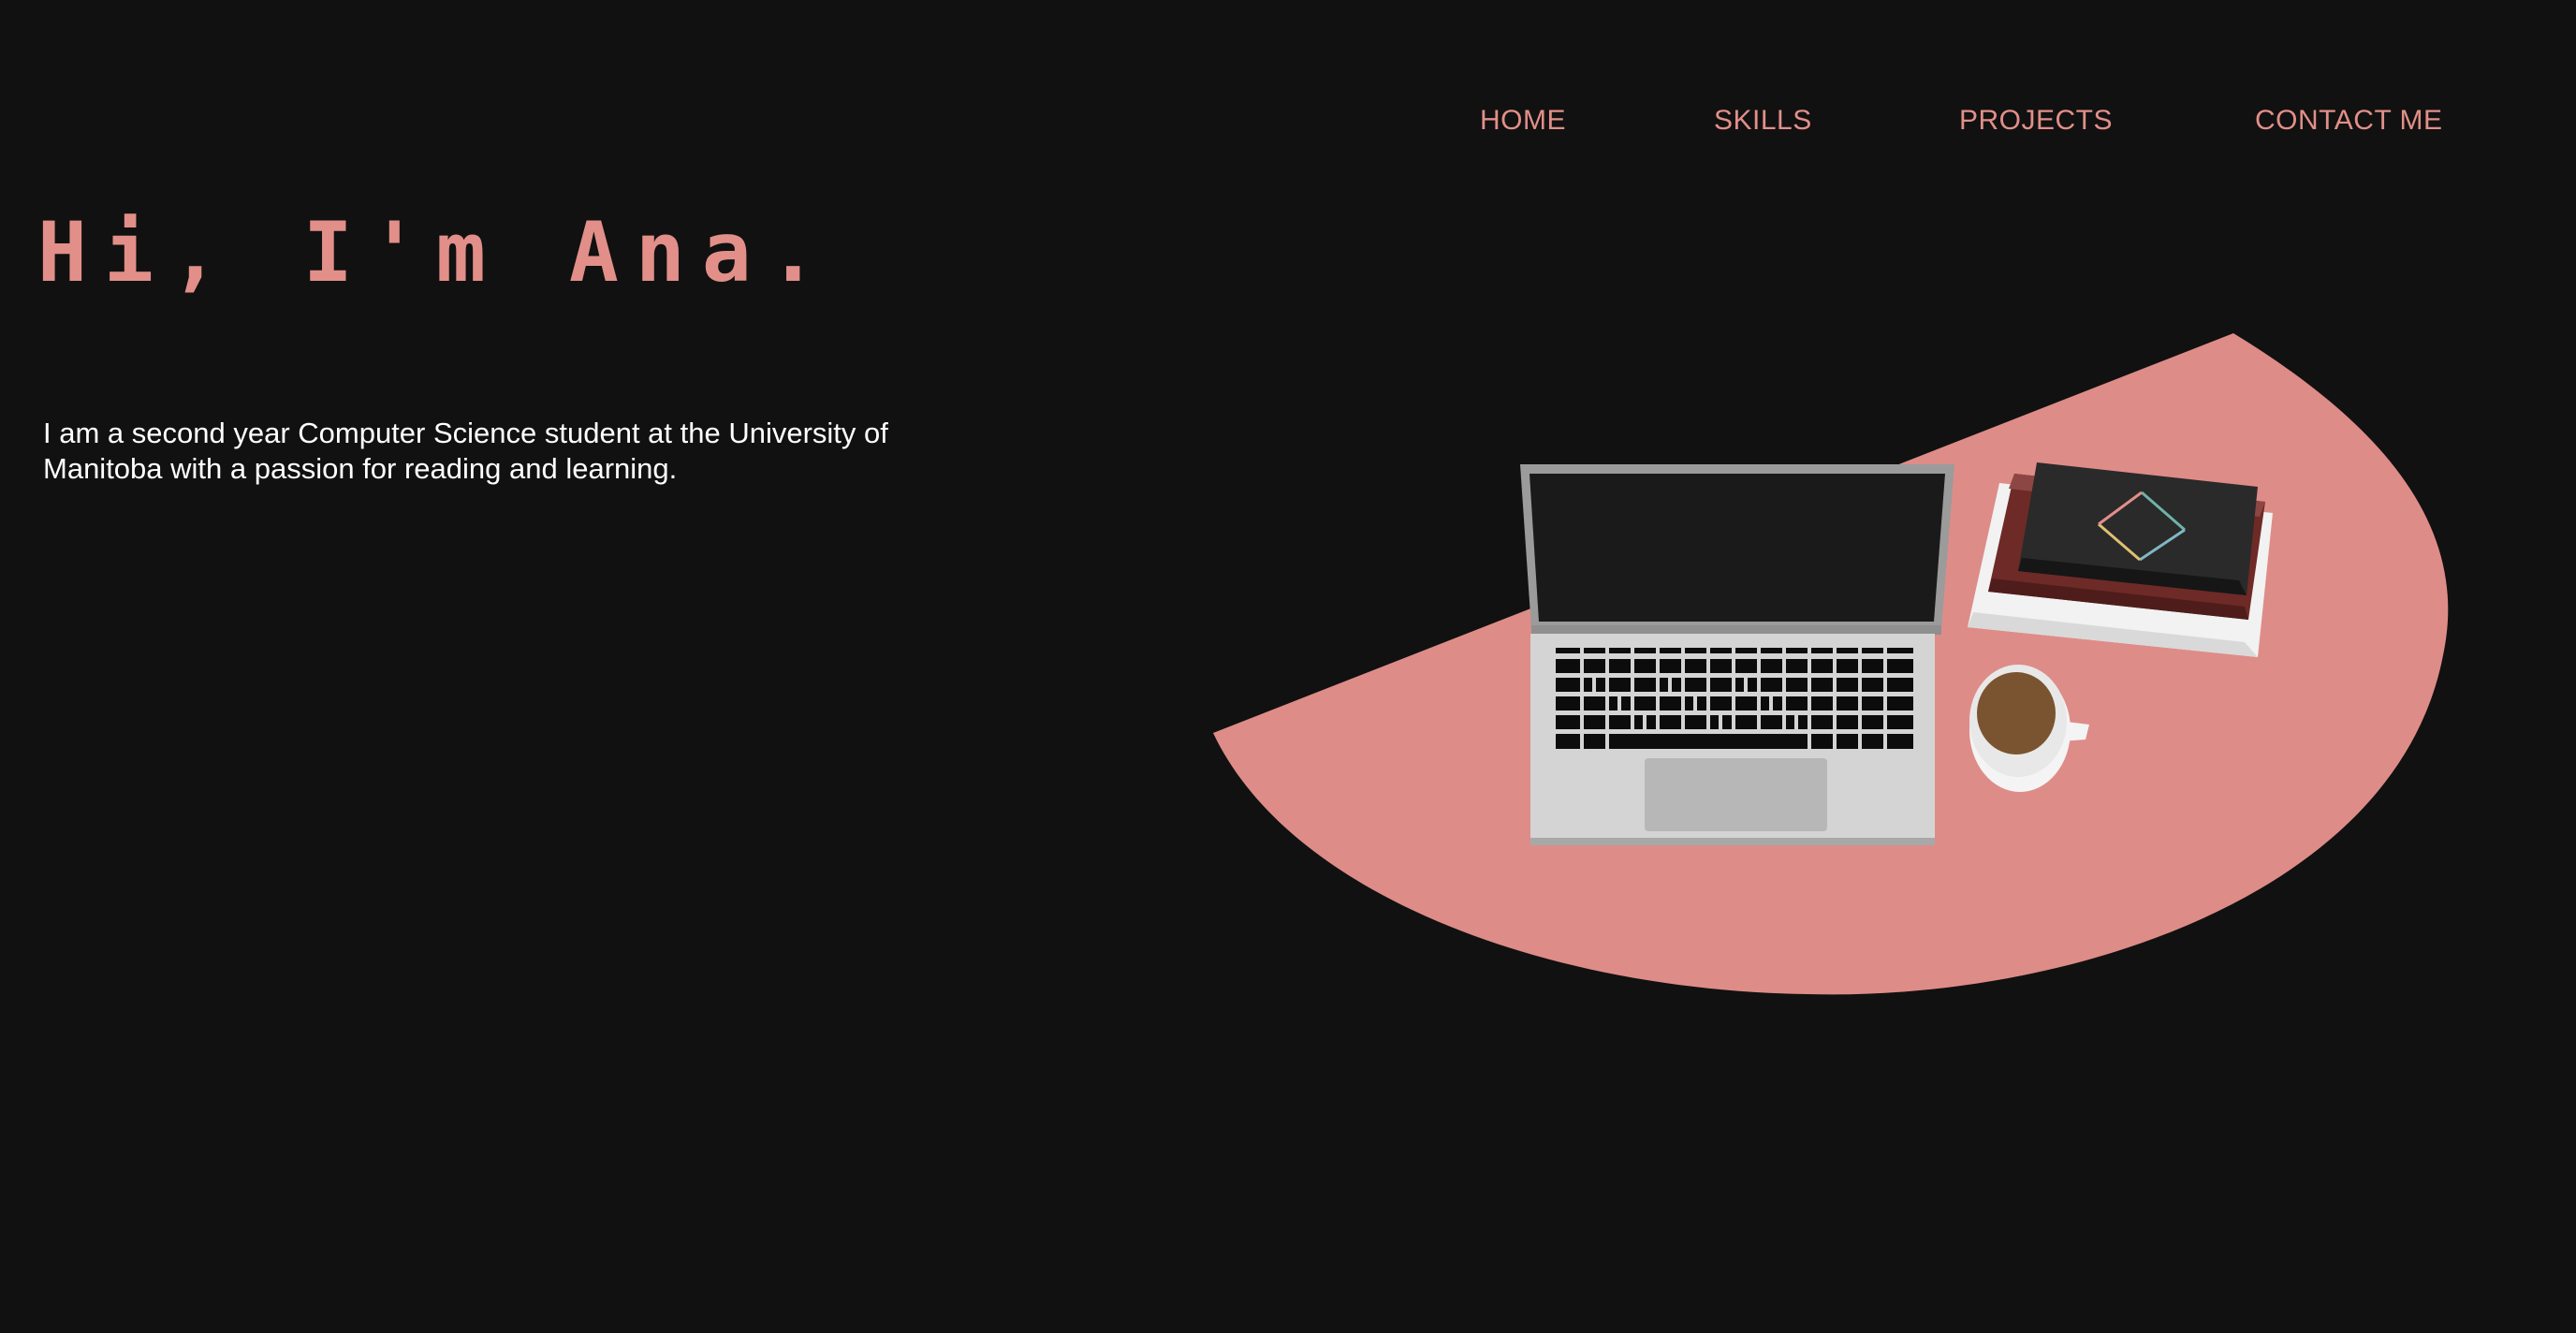 This screenshot has width=2576, height=1333. What do you see at coordinates (1737, 654) in the screenshot?
I see `laptop-icon` at bounding box center [1737, 654].